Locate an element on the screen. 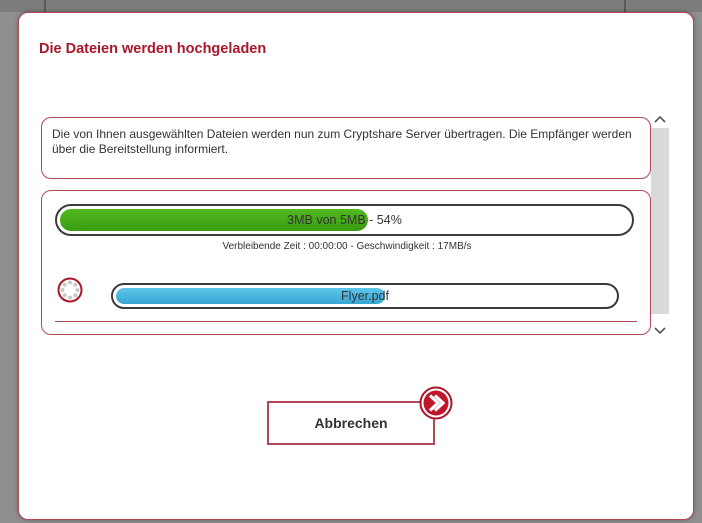 The width and height of the screenshot is (702, 523). total-progress-label: 3MB von 5MB - 54% is located at coordinates (344, 220).